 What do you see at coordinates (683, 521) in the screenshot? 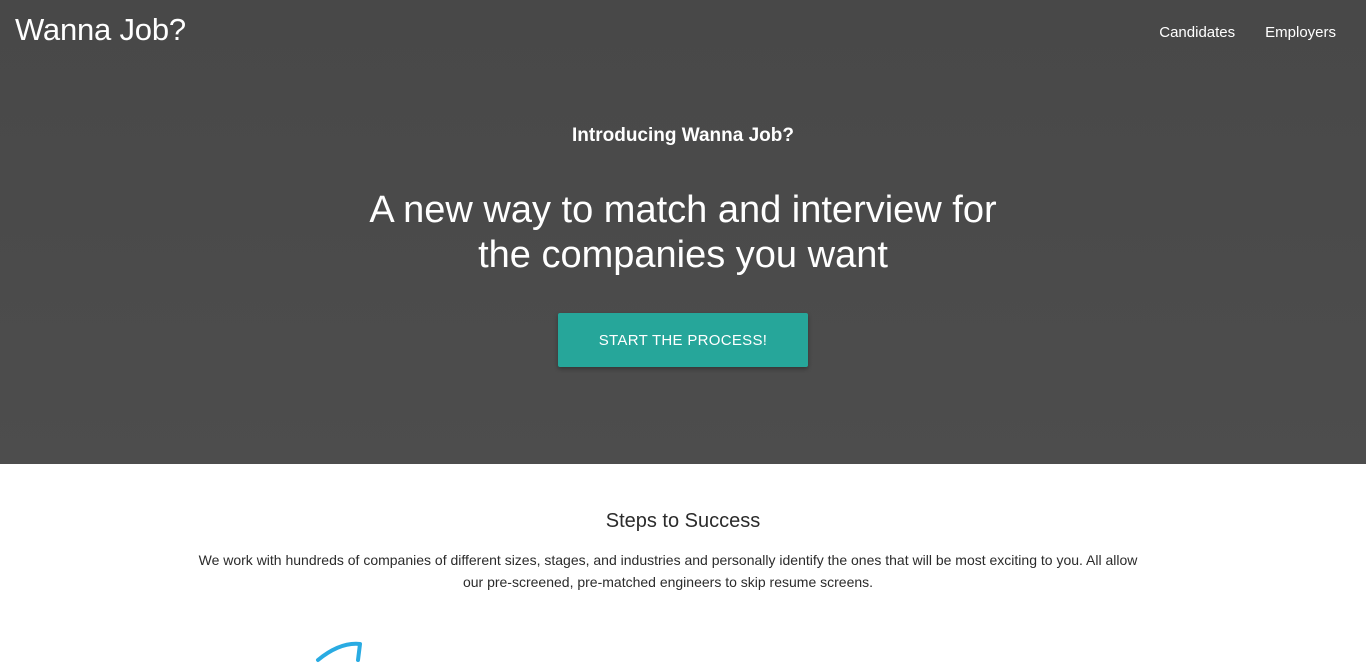
I see `steps-title: Steps to Success` at bounding box center [683, 521].